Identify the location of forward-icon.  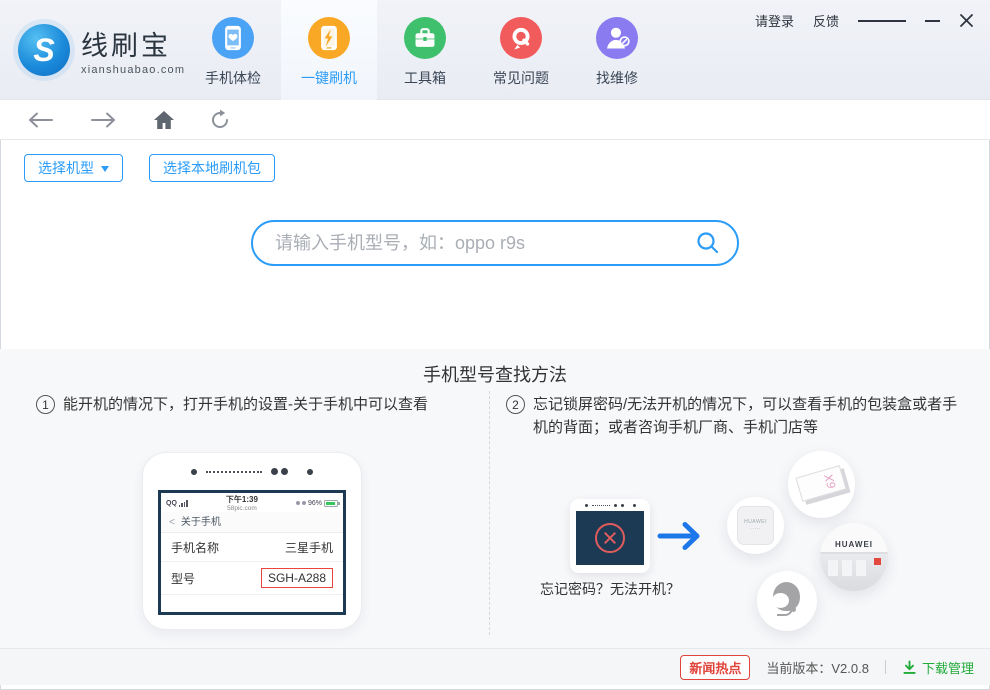
(104, 120).